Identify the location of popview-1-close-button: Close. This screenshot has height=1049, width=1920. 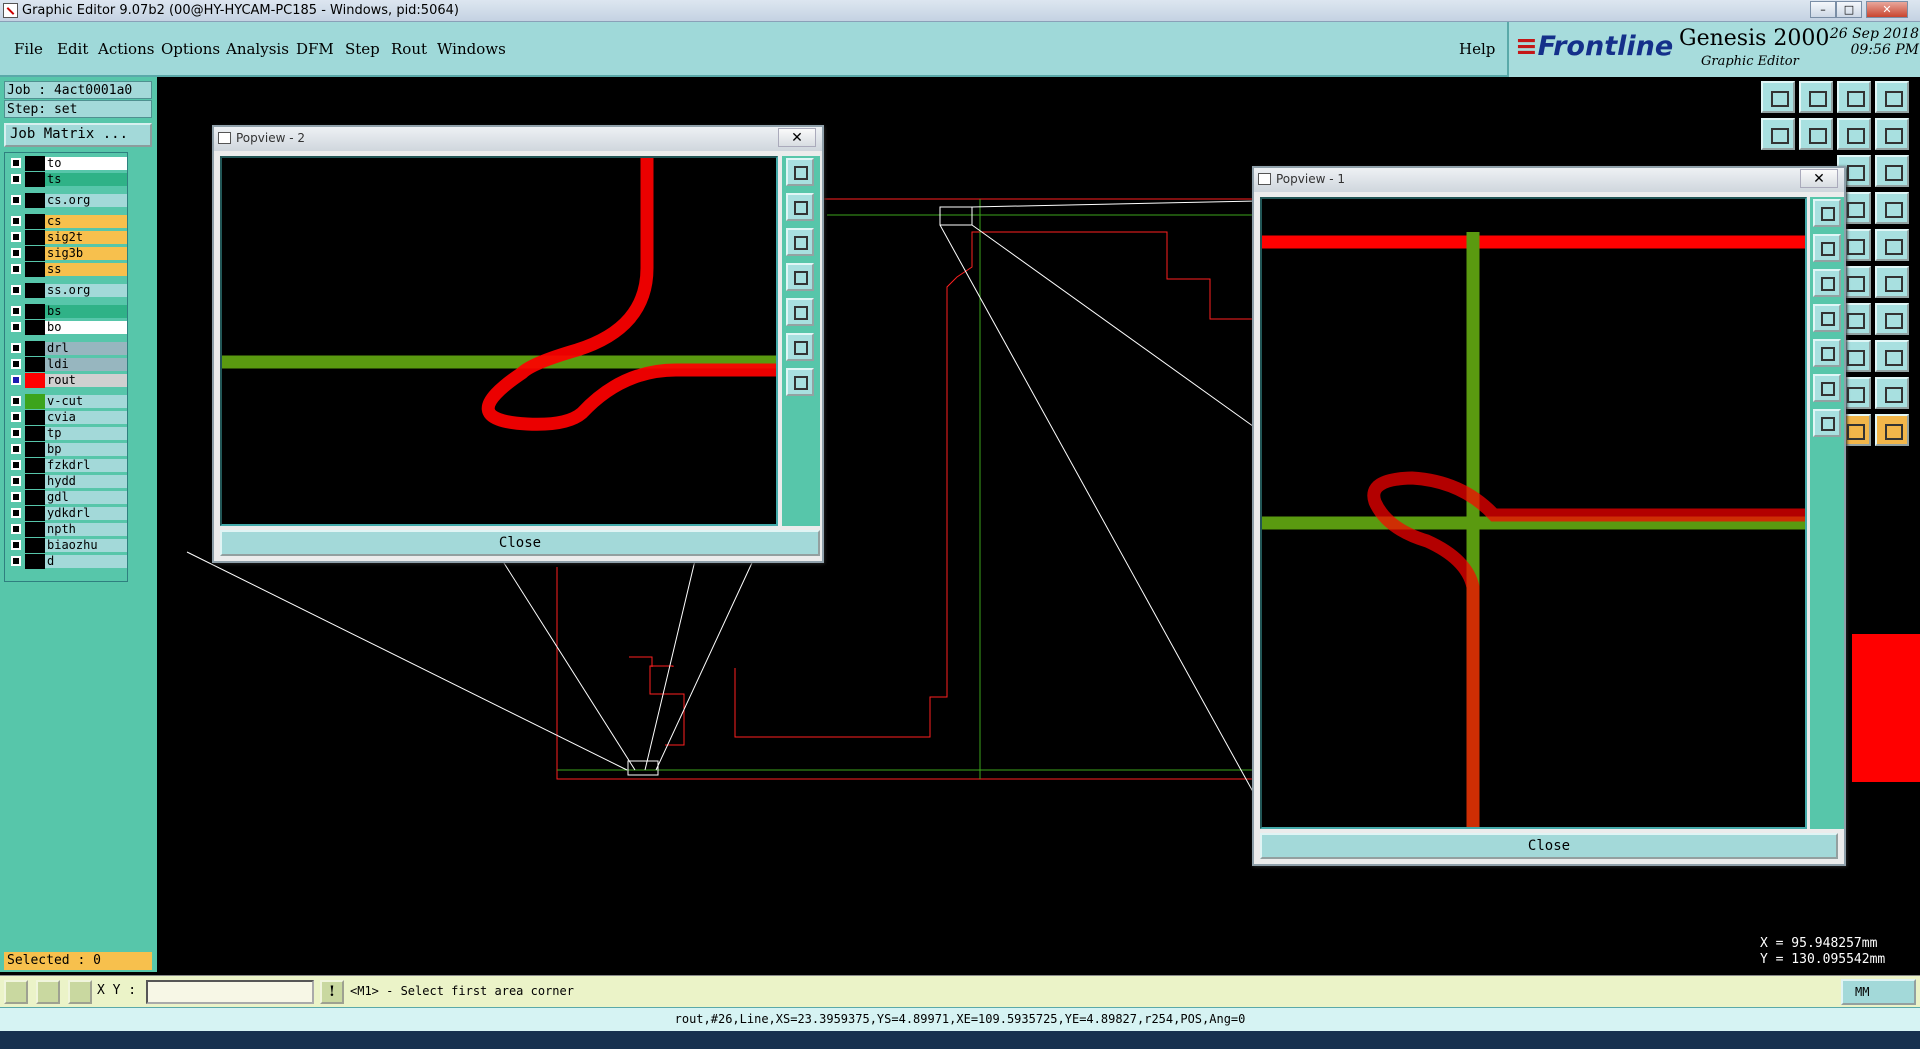
(1549, 846).